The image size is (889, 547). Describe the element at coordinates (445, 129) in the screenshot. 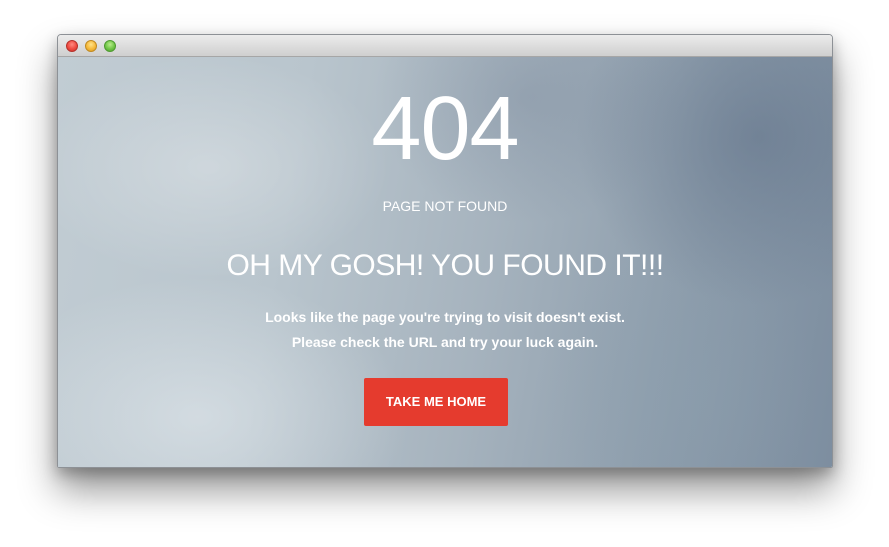

I see `error-code: 404` at that location.